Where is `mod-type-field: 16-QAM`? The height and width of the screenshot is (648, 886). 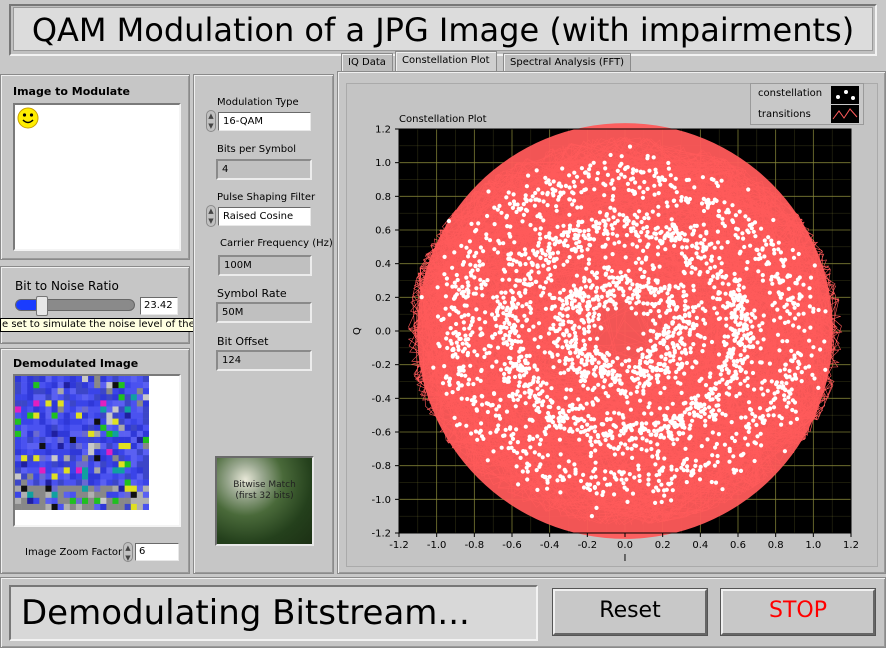
mod-type-field: 16-QAM is located at coordinates (264, 121).